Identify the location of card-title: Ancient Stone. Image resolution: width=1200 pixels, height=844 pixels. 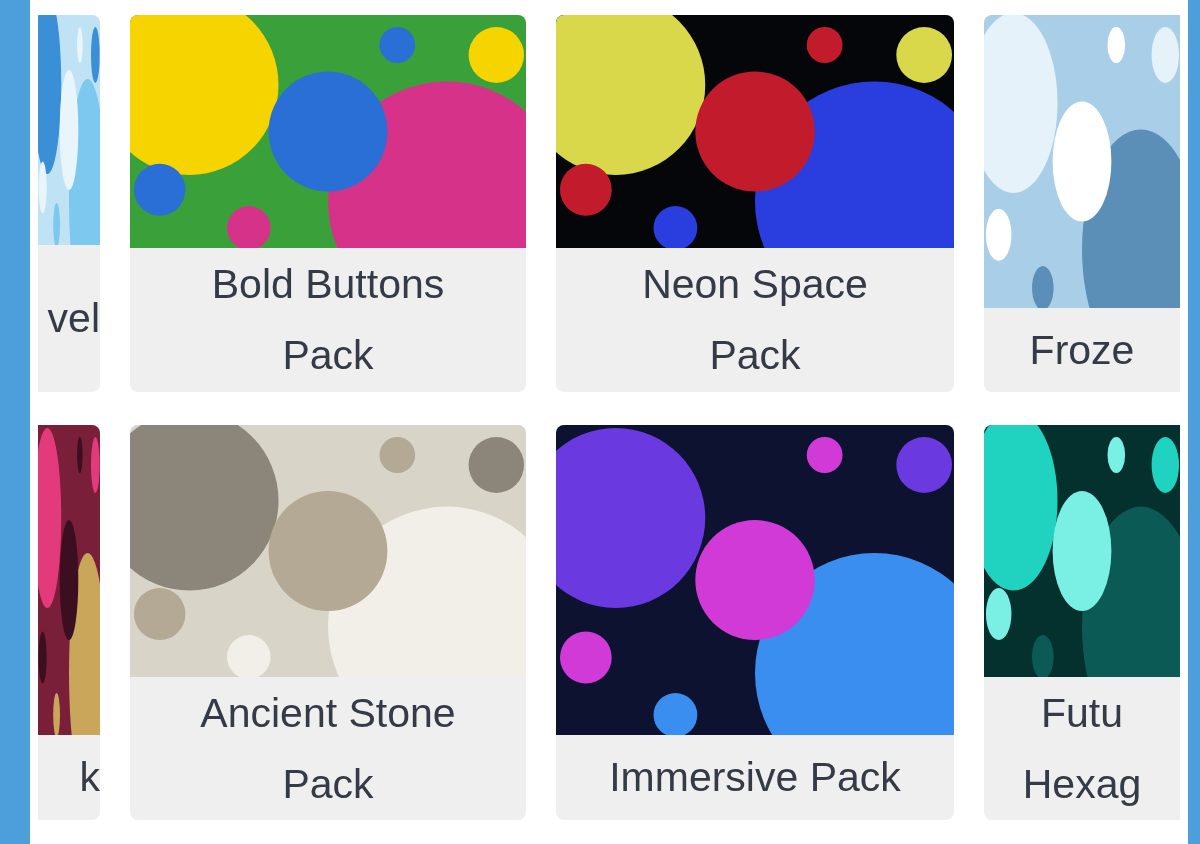
(328, 713).